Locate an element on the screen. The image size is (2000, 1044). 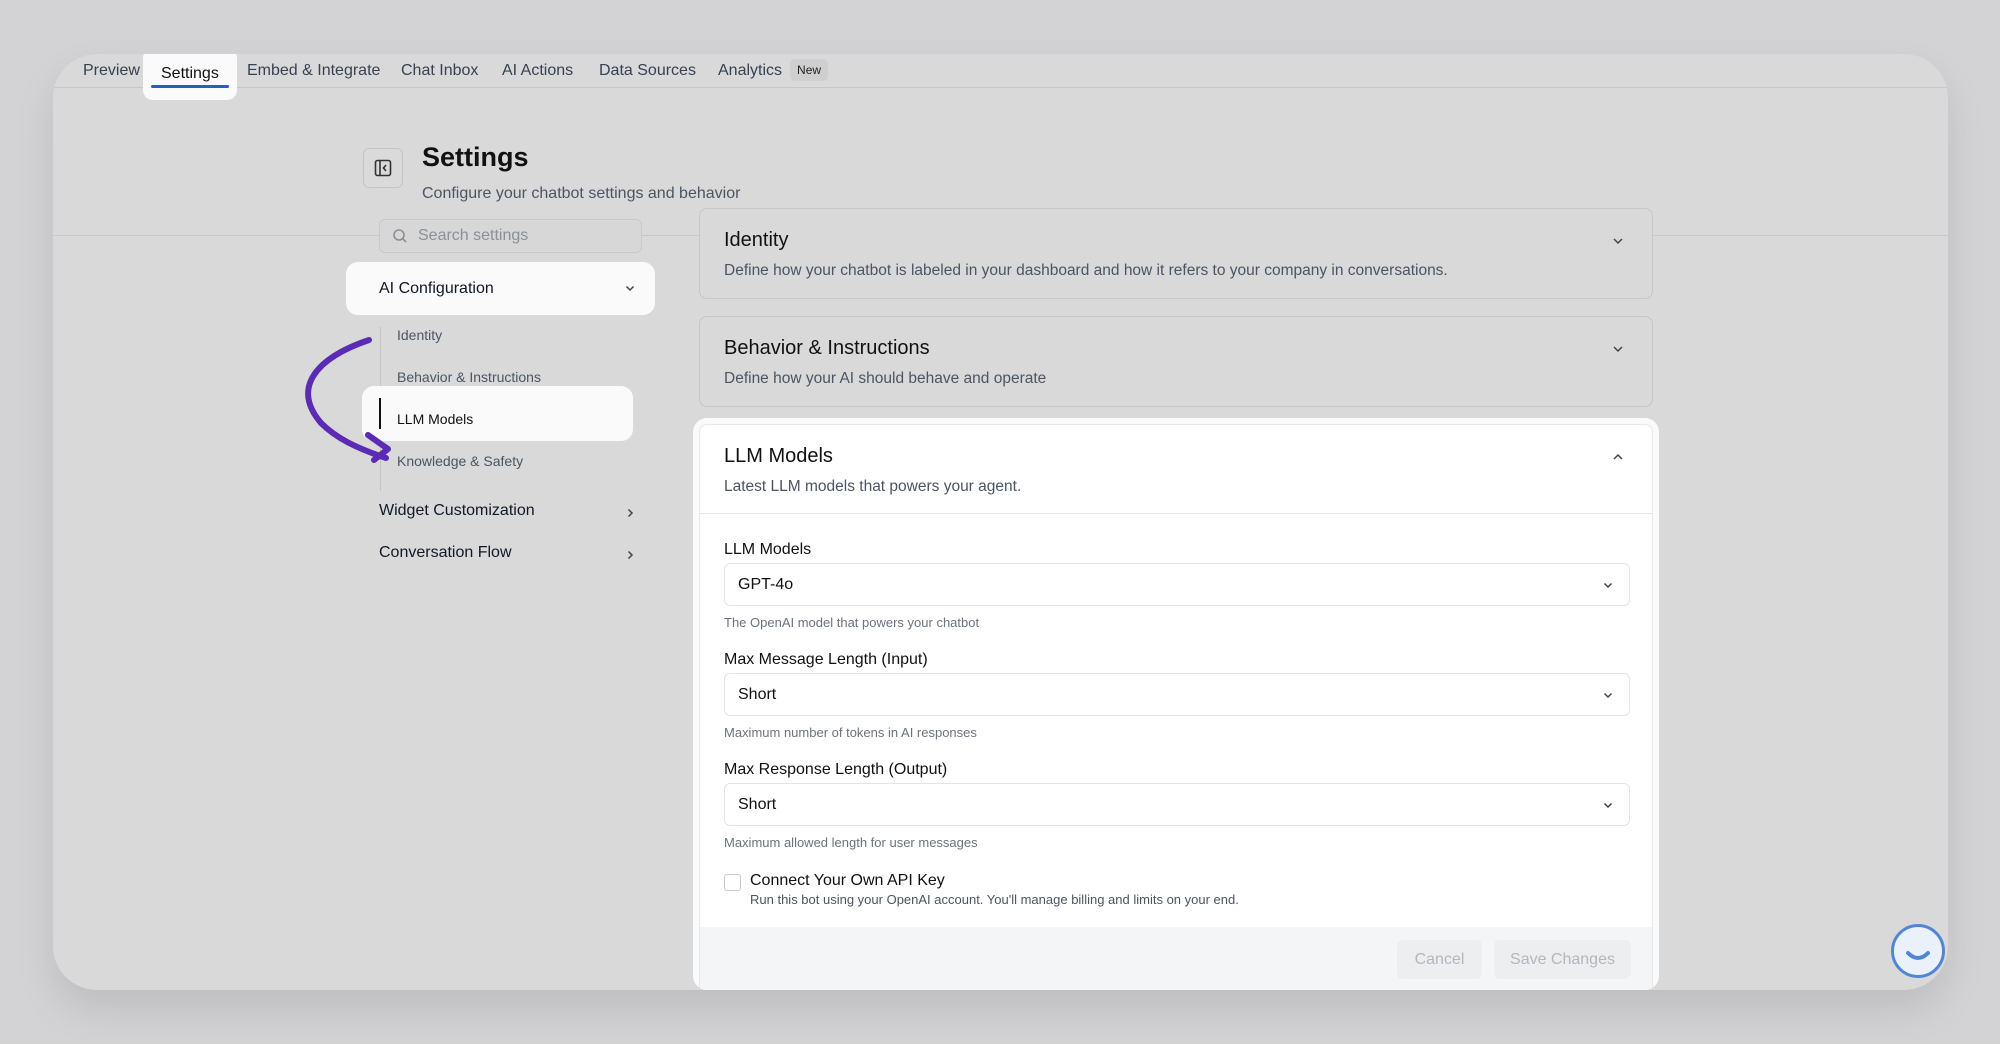
card-divider is located at coordinates (1176, 513).